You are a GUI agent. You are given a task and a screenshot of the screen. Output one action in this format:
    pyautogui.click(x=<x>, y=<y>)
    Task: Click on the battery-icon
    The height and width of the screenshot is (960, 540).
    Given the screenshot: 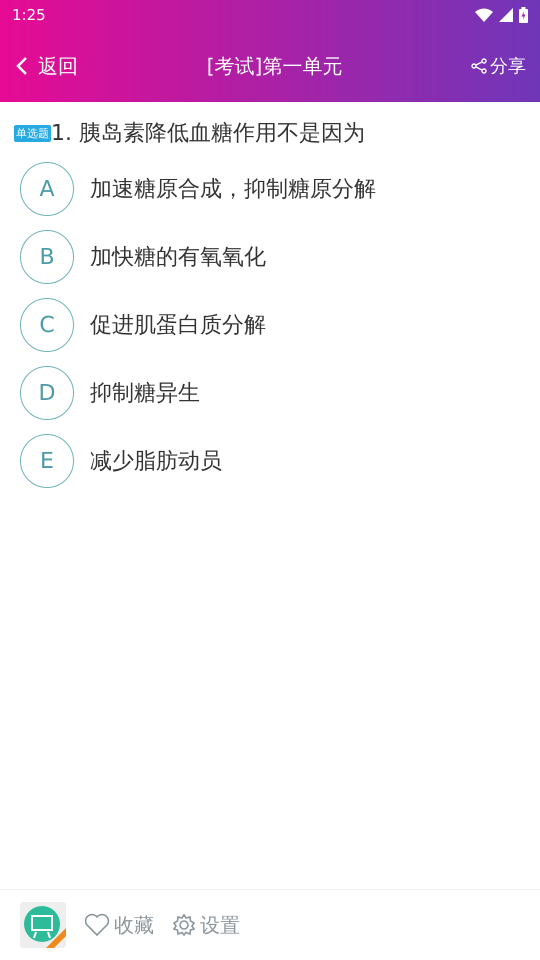 What is the action you would take?
    pyautogui.click(x=523, y=15)
    